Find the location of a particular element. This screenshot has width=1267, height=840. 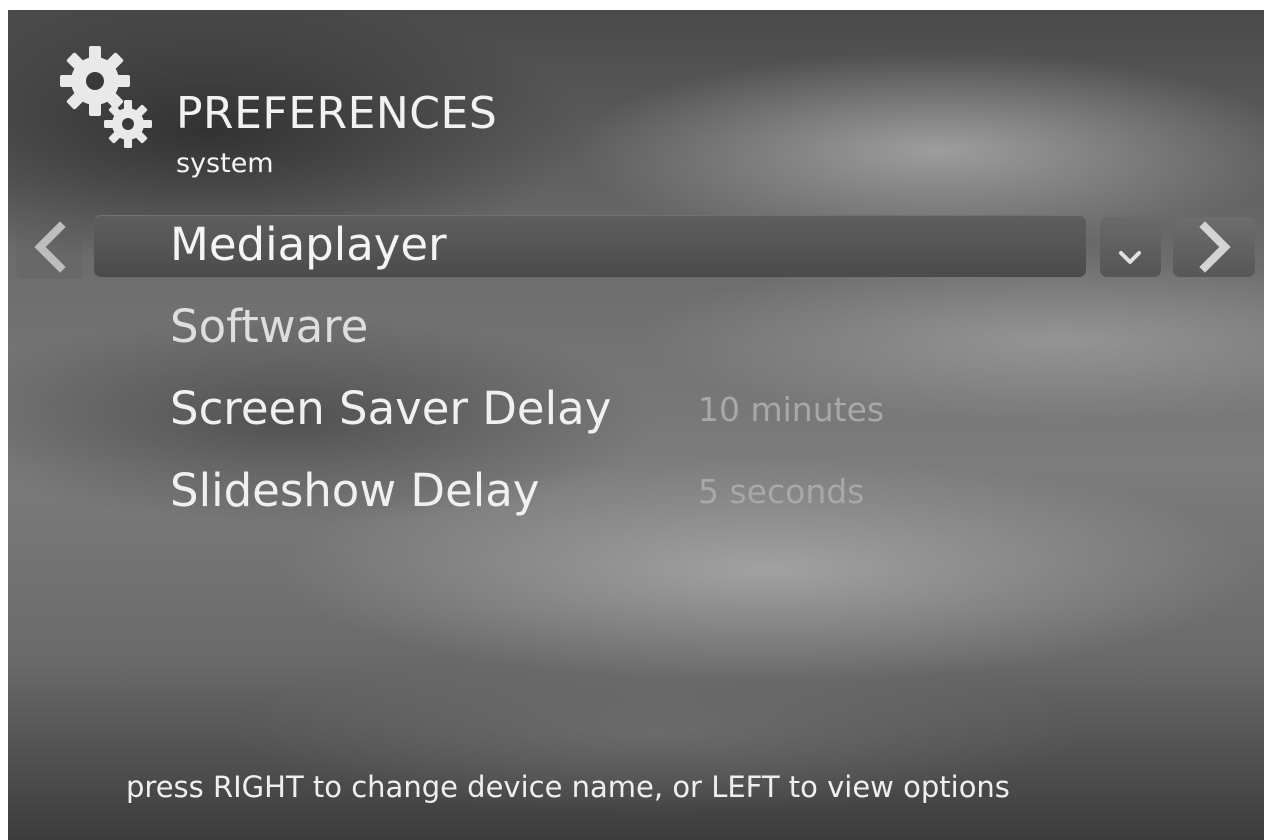

page-subtitle: system is located at coordinates (225, 163).